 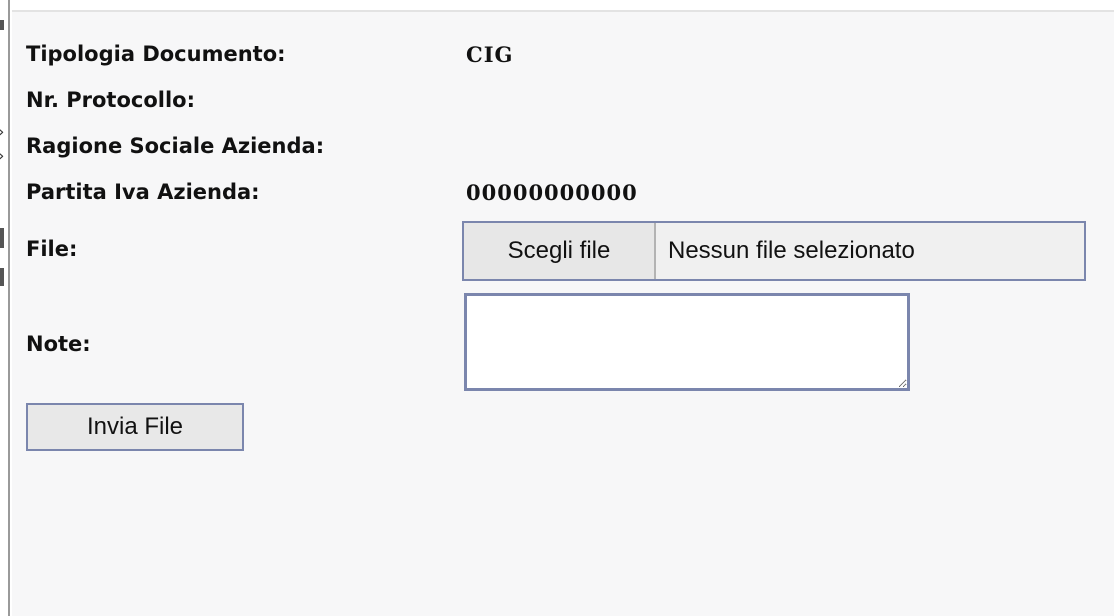 What do you see at coordinates (110, 100) in the screenshot?
I see `nr-protocollo-label: Nr. Protocollo:` at bounding box center [110, 100].